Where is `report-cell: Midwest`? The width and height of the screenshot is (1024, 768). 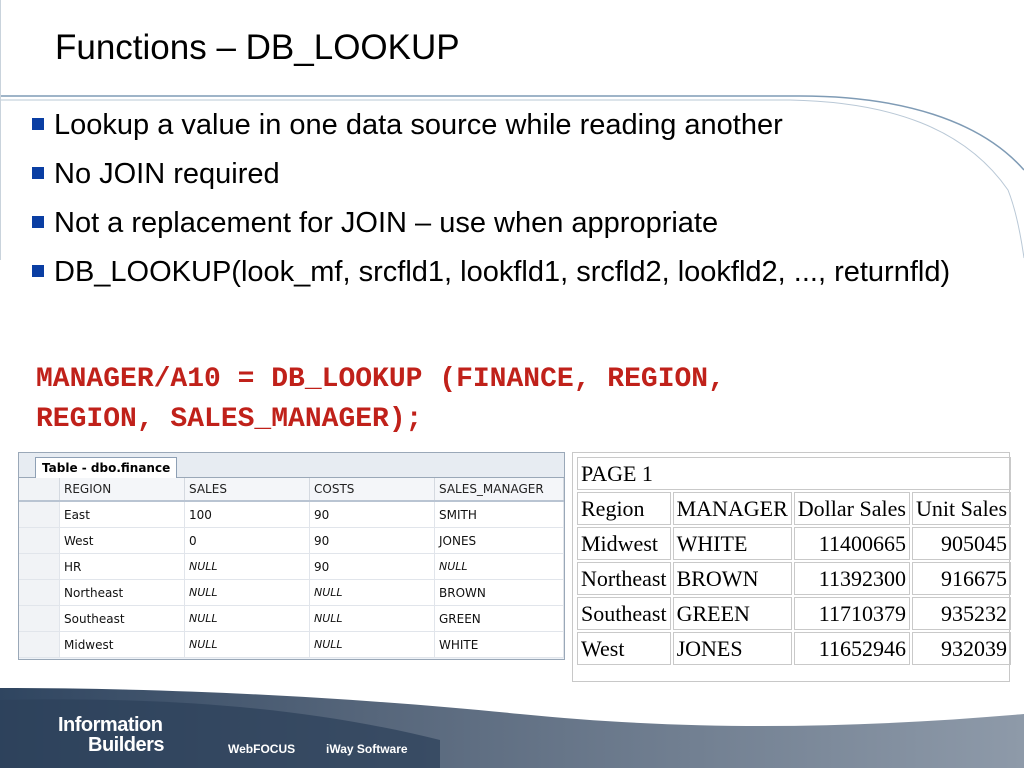 report-cell: Midwest is located at coordinates (624, 543).